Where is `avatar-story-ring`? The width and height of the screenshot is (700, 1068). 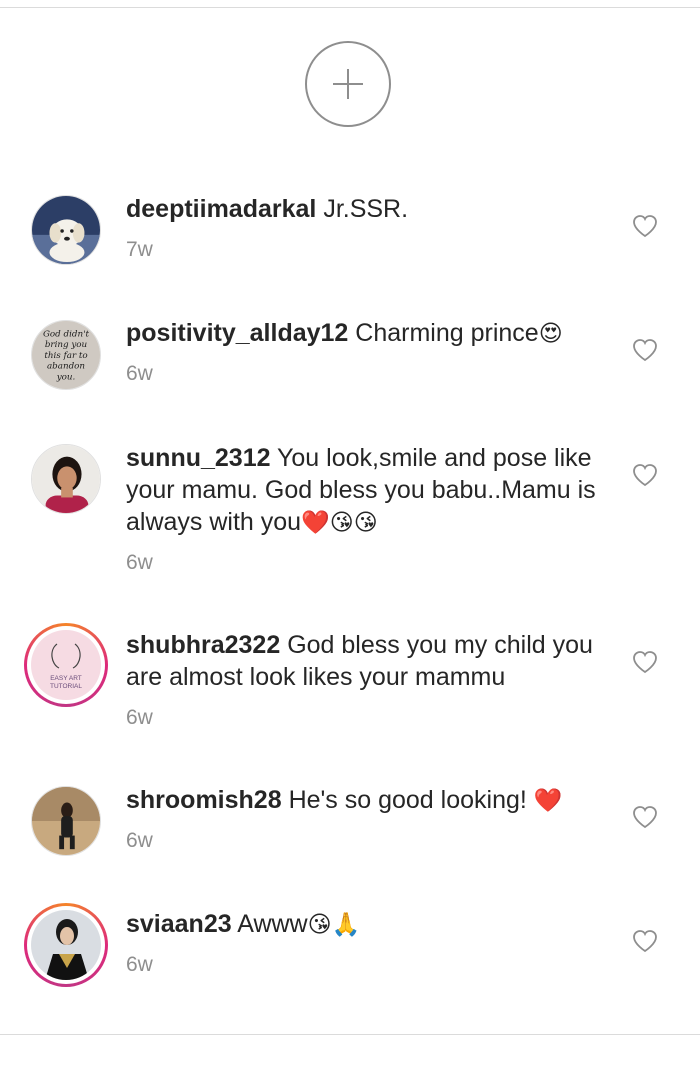
avatar-story-ring is located at coordinates (66, 945).